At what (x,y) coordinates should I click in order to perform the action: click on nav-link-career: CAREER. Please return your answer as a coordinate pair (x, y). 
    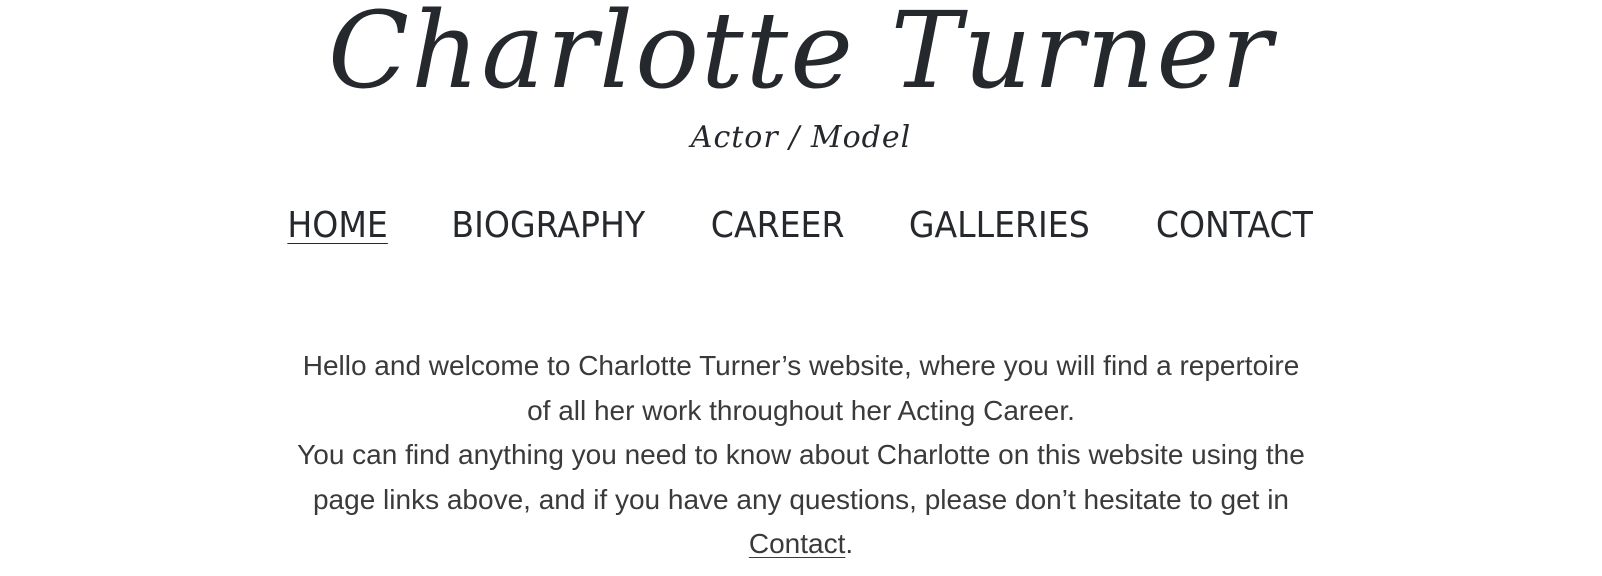
    Looking at the image, I should click on (777, 226).